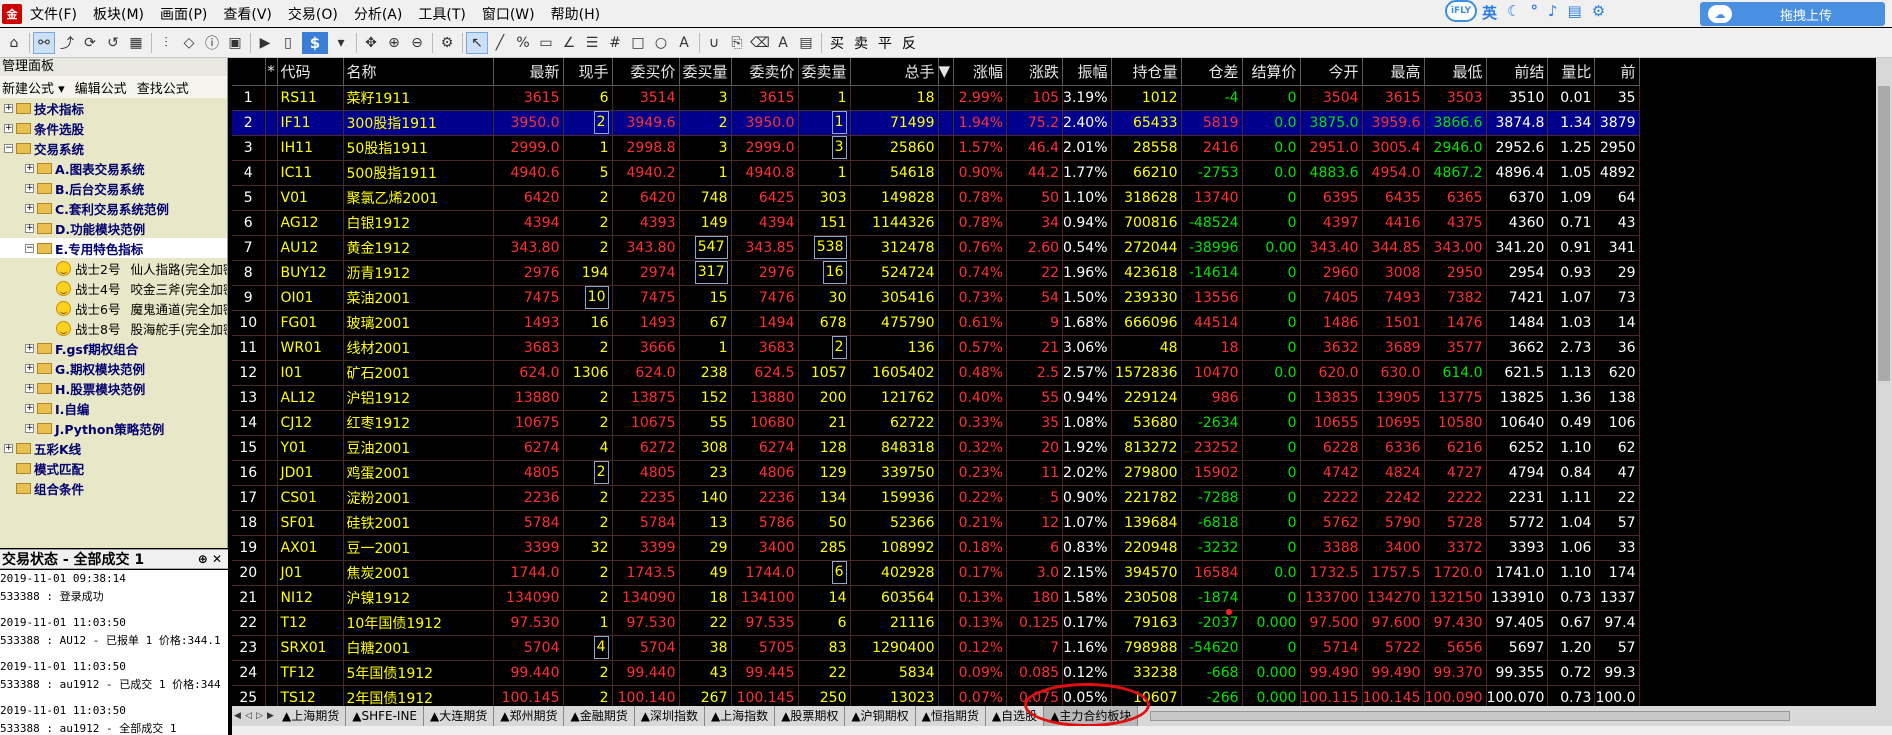 This screenshot has height=735, width=1892. What do you see at coordinates (670, 716) in the screenshot?
I see `market-tab: ▲深圳指数` at bounding box center [670, 716].